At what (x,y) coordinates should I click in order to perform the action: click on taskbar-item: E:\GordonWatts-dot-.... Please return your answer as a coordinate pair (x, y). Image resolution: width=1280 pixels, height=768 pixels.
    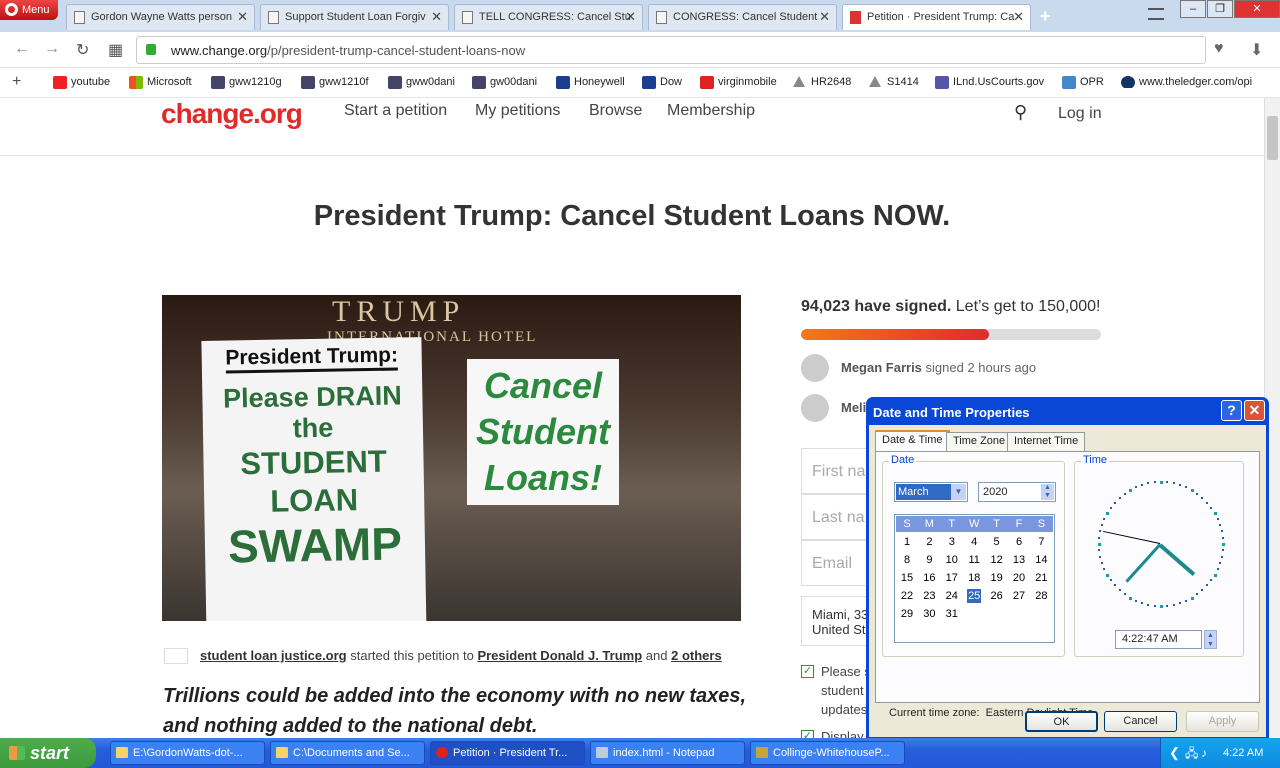
    Looking at the image, I should click on (187, 753).